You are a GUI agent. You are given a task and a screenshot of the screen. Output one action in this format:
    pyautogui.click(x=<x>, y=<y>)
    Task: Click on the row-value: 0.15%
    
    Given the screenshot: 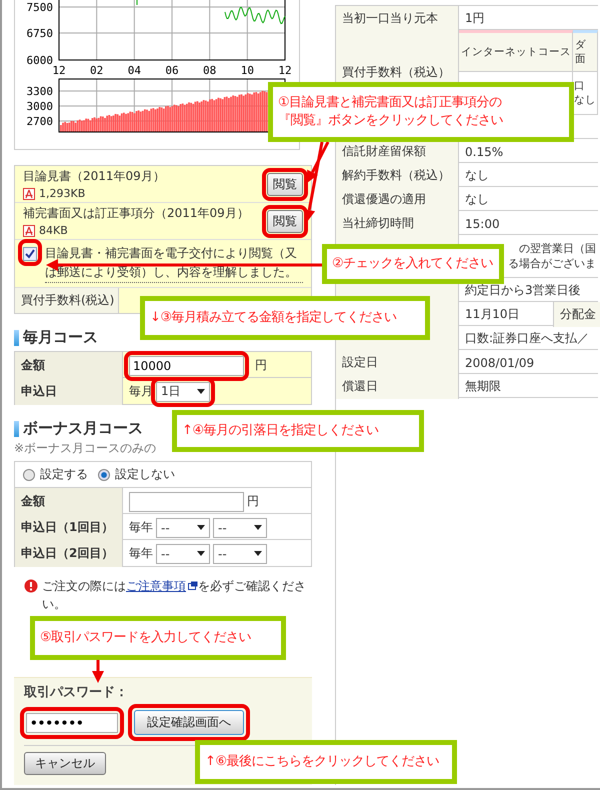 What is the action you would take?
    pyautogui.click(x=484, y=151)
    